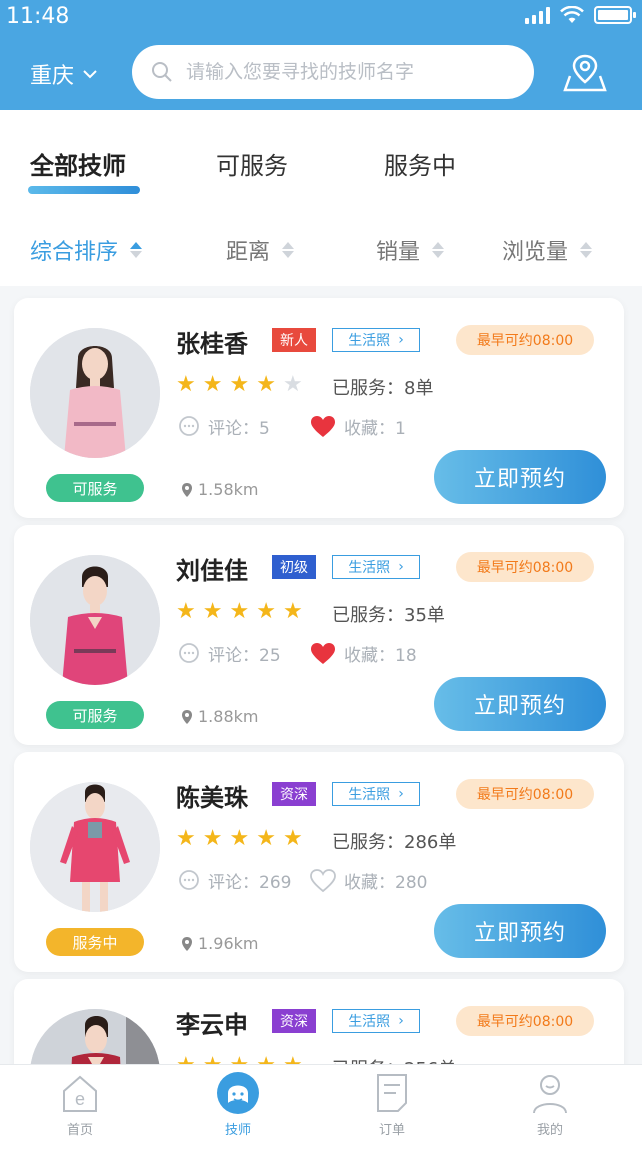  I want to click on search-bar, so click(333, 72).